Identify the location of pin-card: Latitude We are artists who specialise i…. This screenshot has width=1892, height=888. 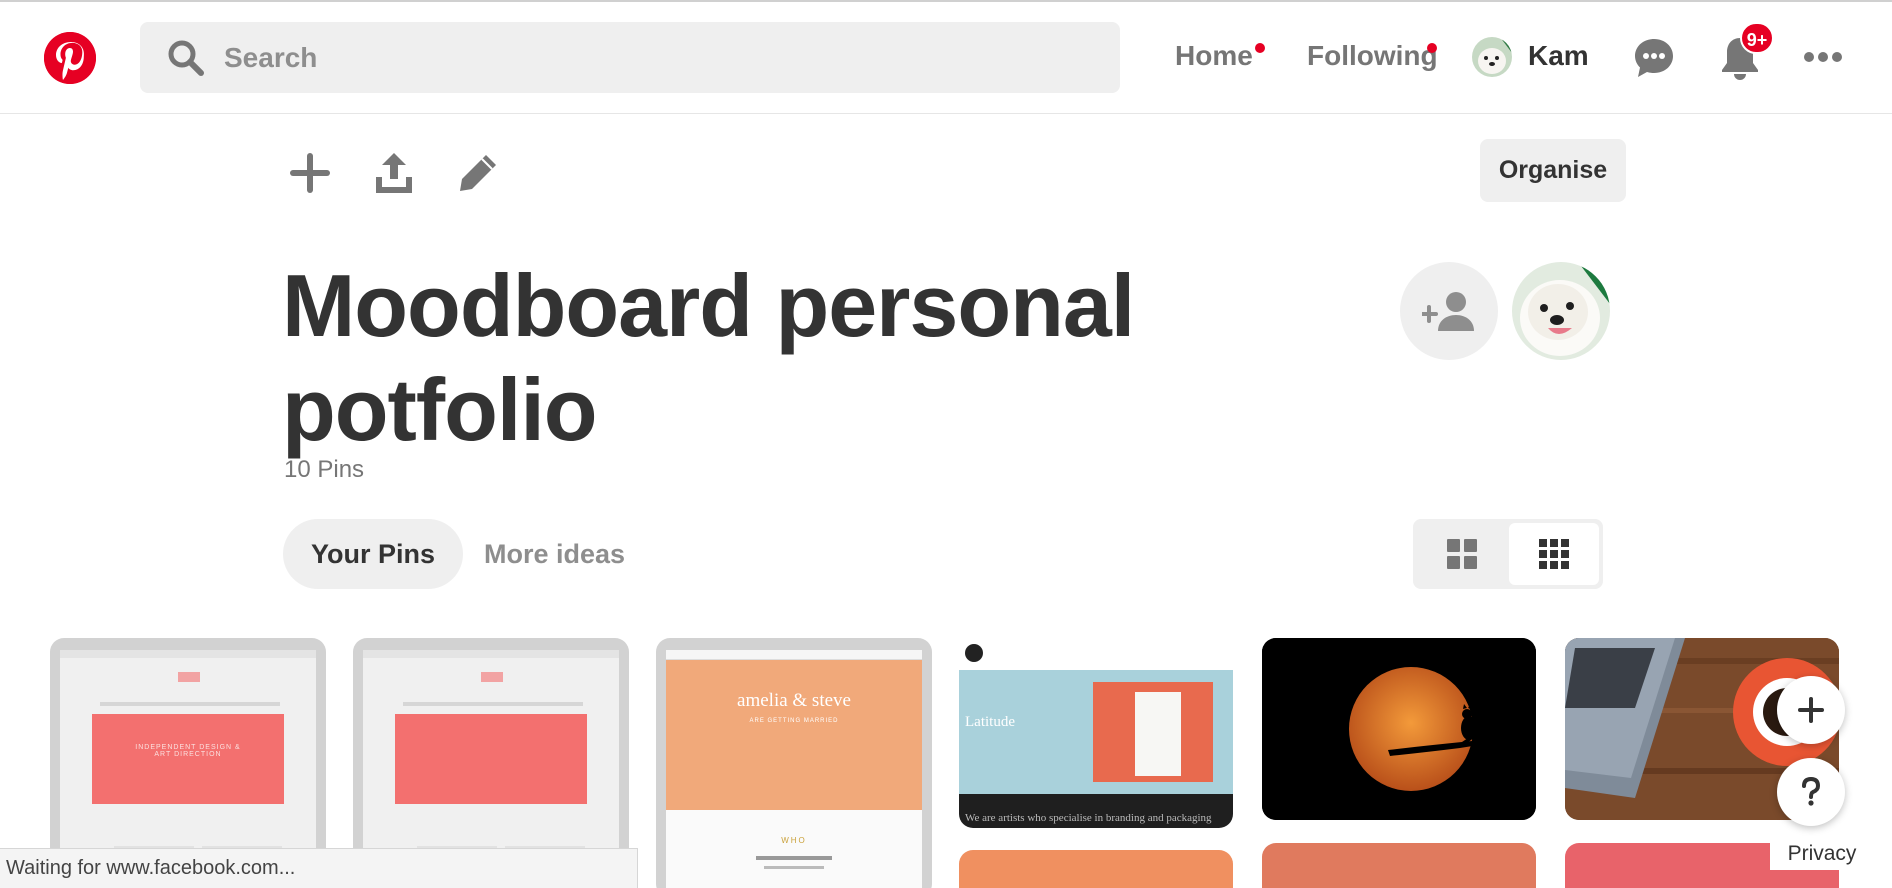
(1096, 733).